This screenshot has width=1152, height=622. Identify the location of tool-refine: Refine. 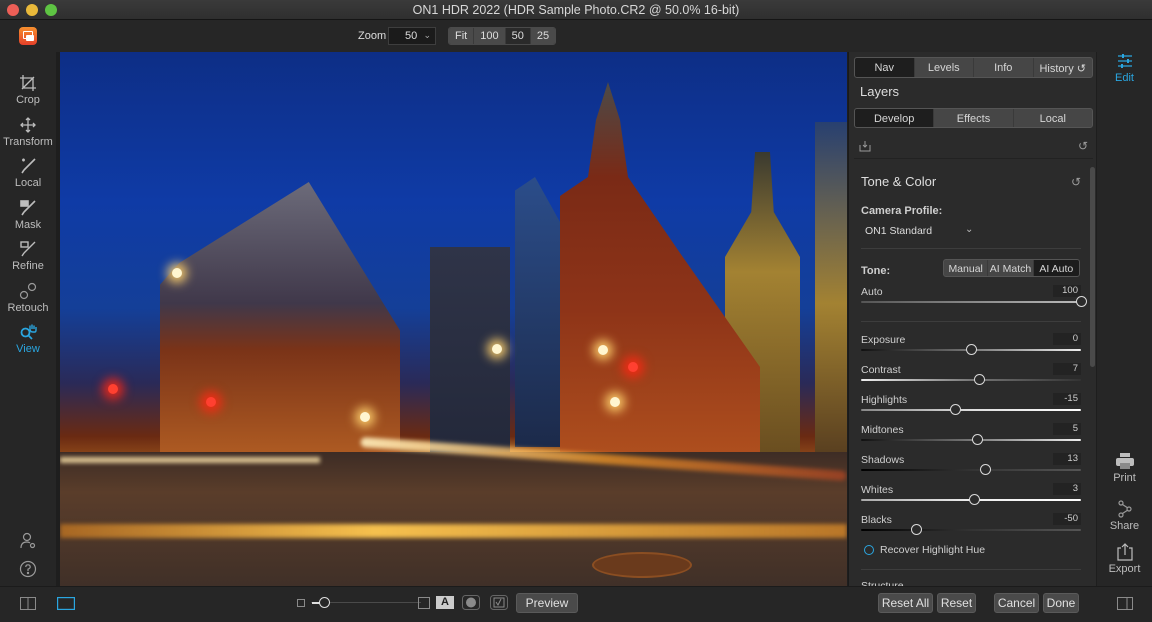
(28, 256).